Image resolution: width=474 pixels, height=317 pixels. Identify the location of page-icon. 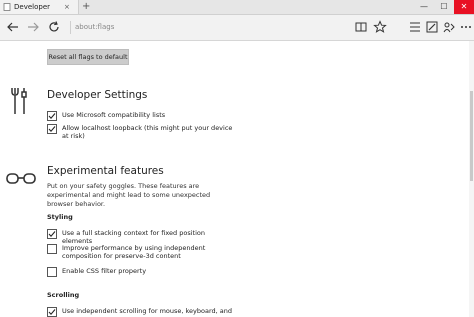
(7, 7).